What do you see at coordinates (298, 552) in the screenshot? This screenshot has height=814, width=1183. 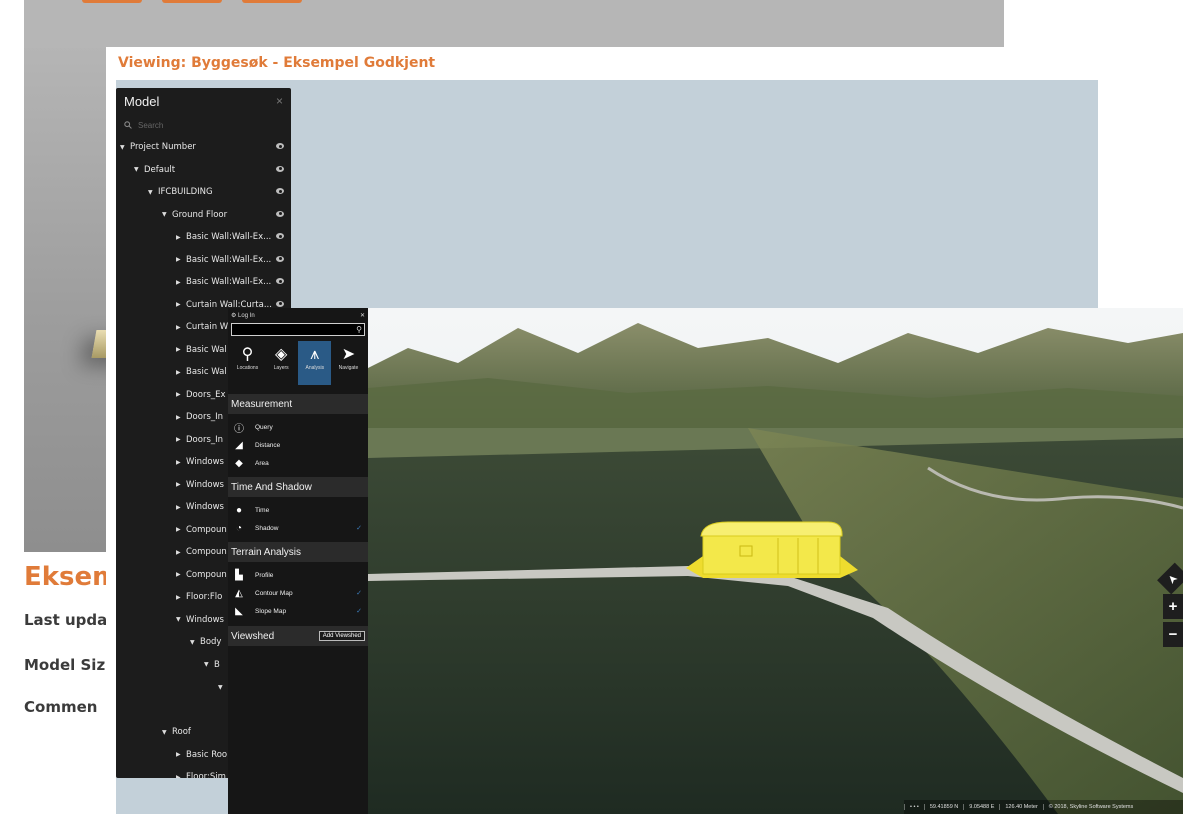 I see `section-header: Terrain Analysis` at bounding box center [298, 552].